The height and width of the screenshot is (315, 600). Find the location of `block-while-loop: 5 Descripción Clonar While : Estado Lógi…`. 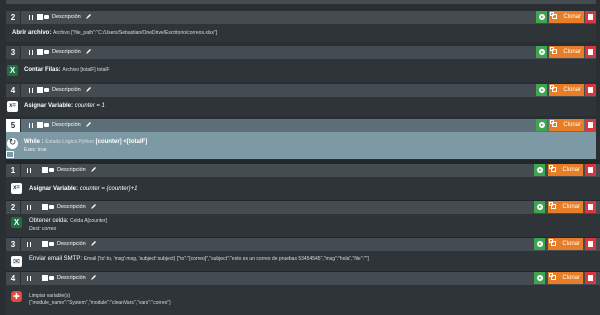

block-while-loop: 5 Descripción Clonar While : Estado Lógi… is located at coordinates (301, 139).